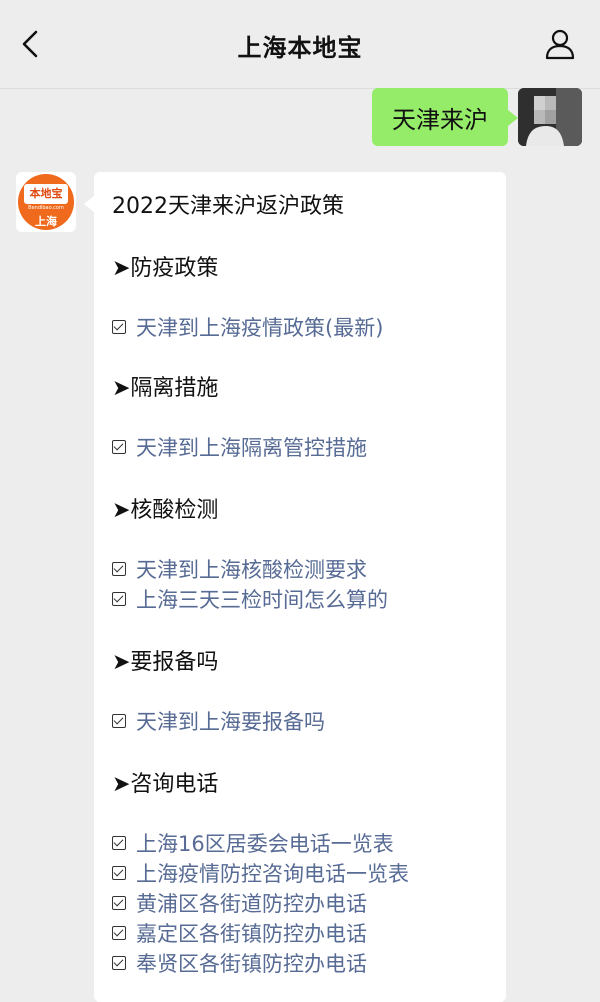  I want to click on my-avatar, so click(550, 117).